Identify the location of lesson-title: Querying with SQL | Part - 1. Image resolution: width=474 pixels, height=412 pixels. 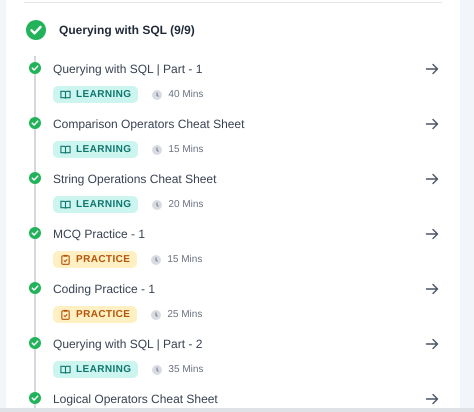
(239, 69).